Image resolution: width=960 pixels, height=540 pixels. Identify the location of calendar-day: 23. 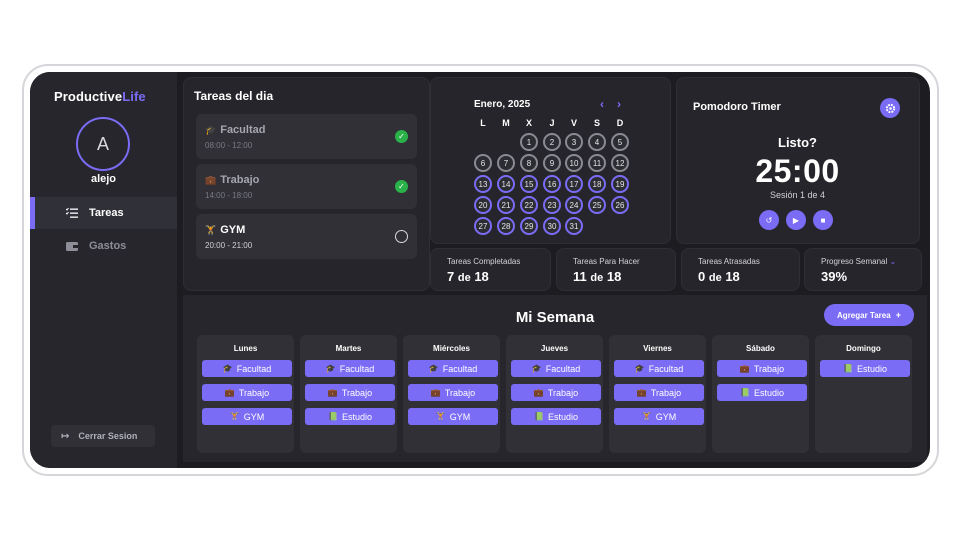
(552, 205).